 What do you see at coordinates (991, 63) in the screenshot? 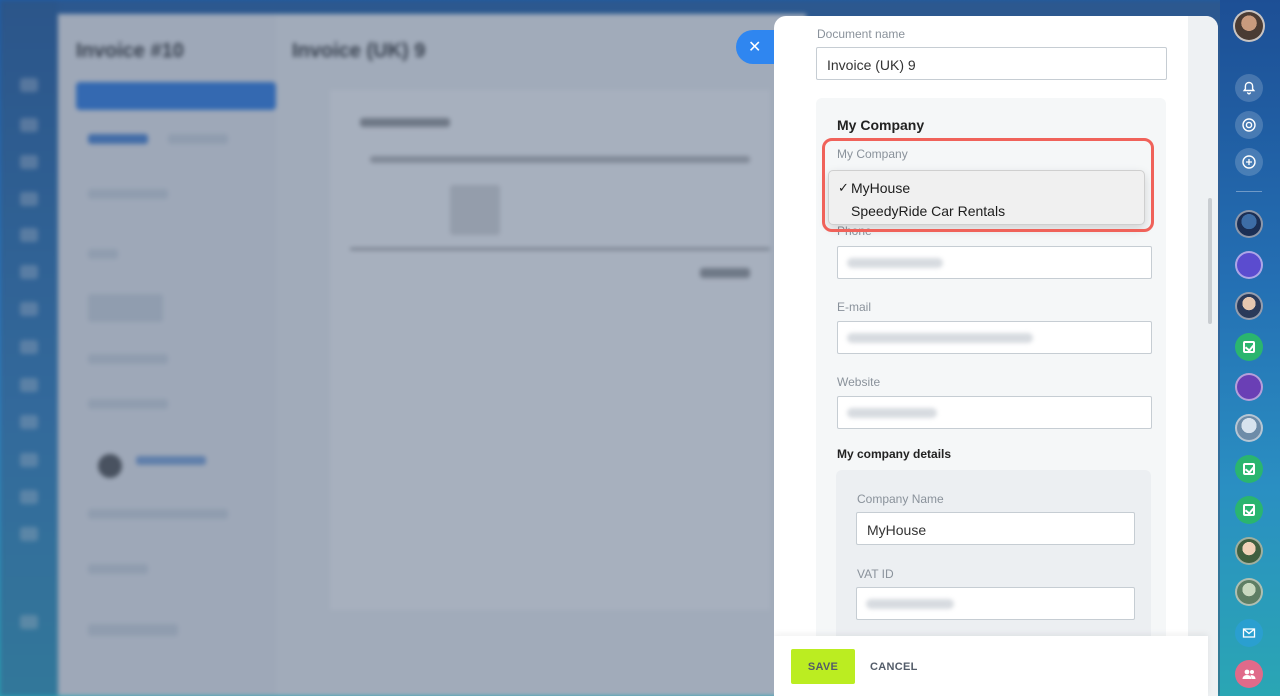
I see `document-name-input: Invoice (UK) 9` at bounding box center [991, 63].